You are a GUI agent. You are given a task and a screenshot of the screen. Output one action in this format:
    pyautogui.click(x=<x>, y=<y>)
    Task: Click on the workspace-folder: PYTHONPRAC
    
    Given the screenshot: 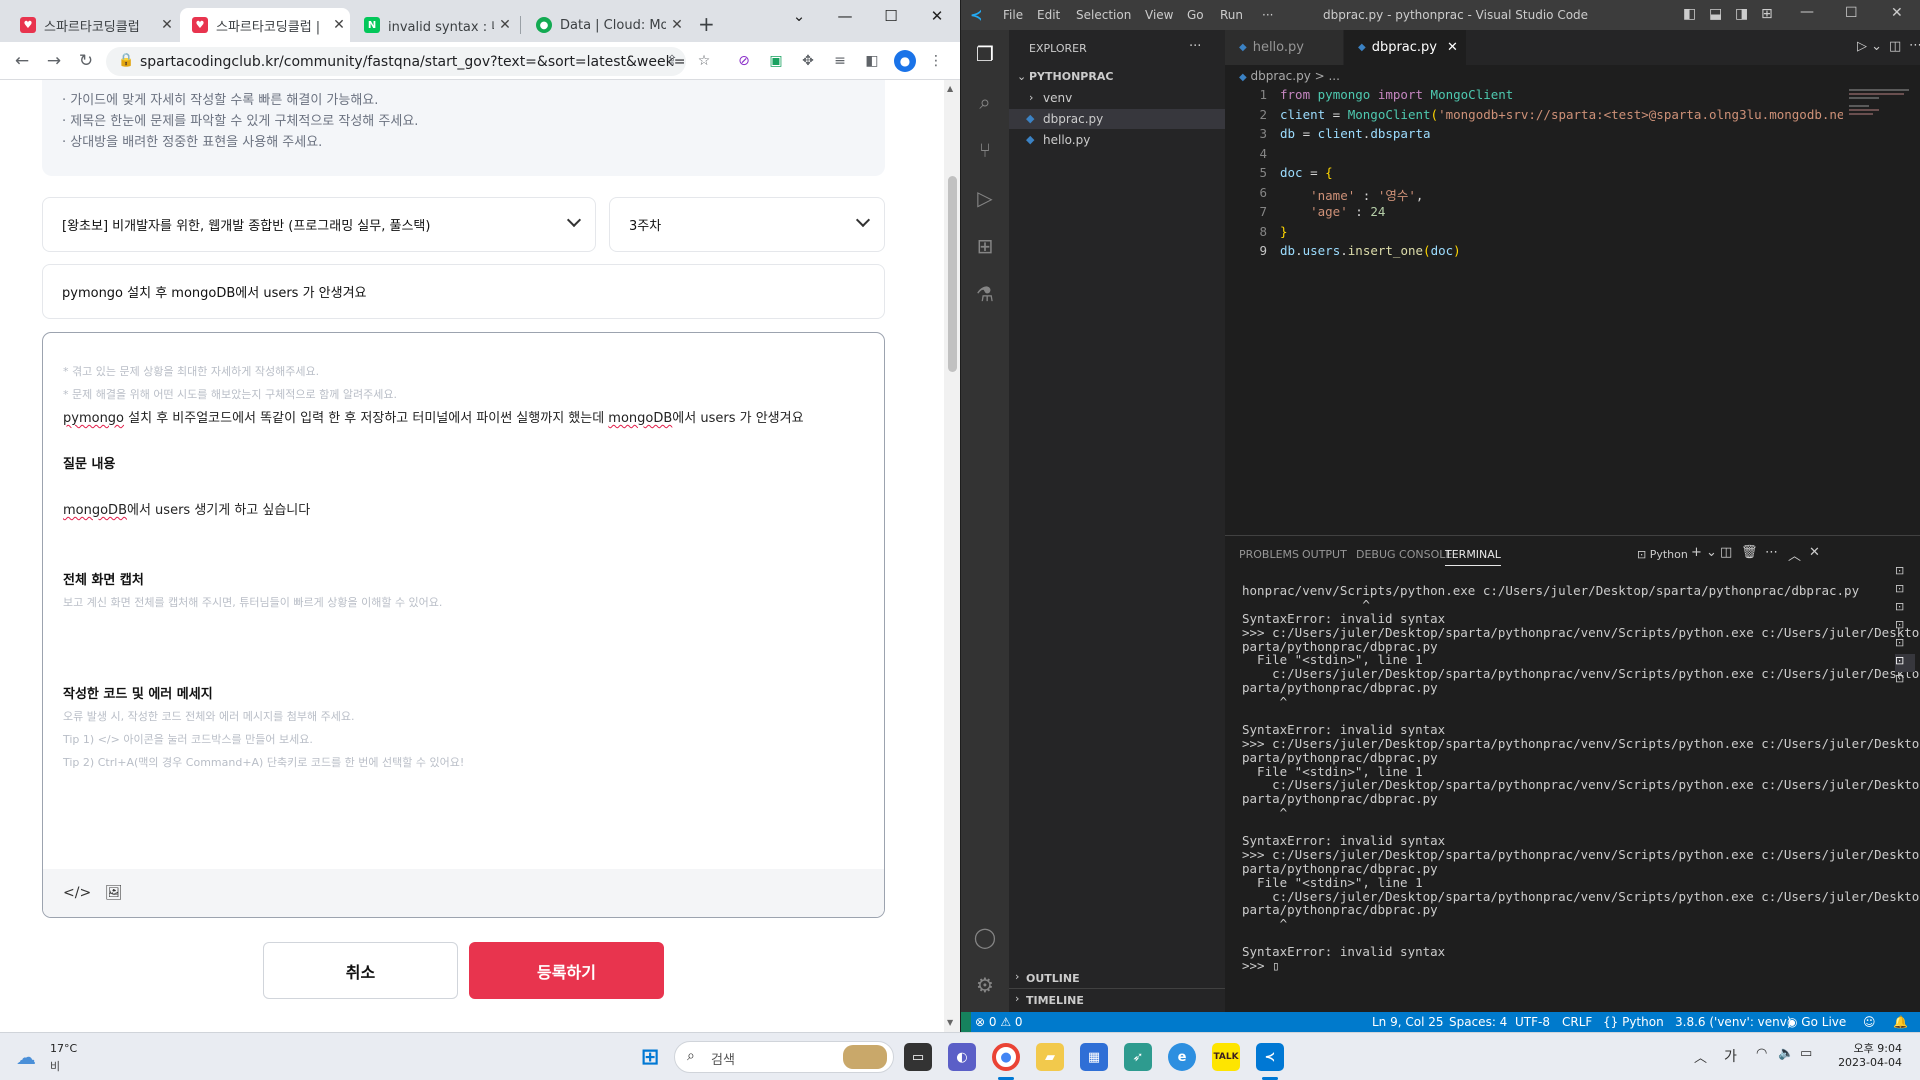 What is the action you would take?
    pyautogui.click(x=1071, y=76)
    